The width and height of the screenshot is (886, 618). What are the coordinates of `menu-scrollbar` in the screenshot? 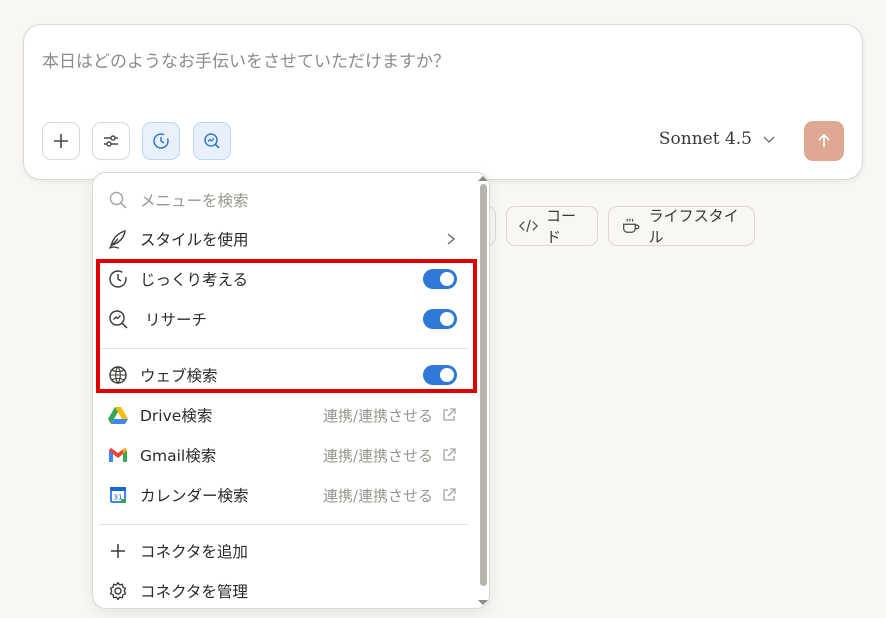 It's located at (483, 385).